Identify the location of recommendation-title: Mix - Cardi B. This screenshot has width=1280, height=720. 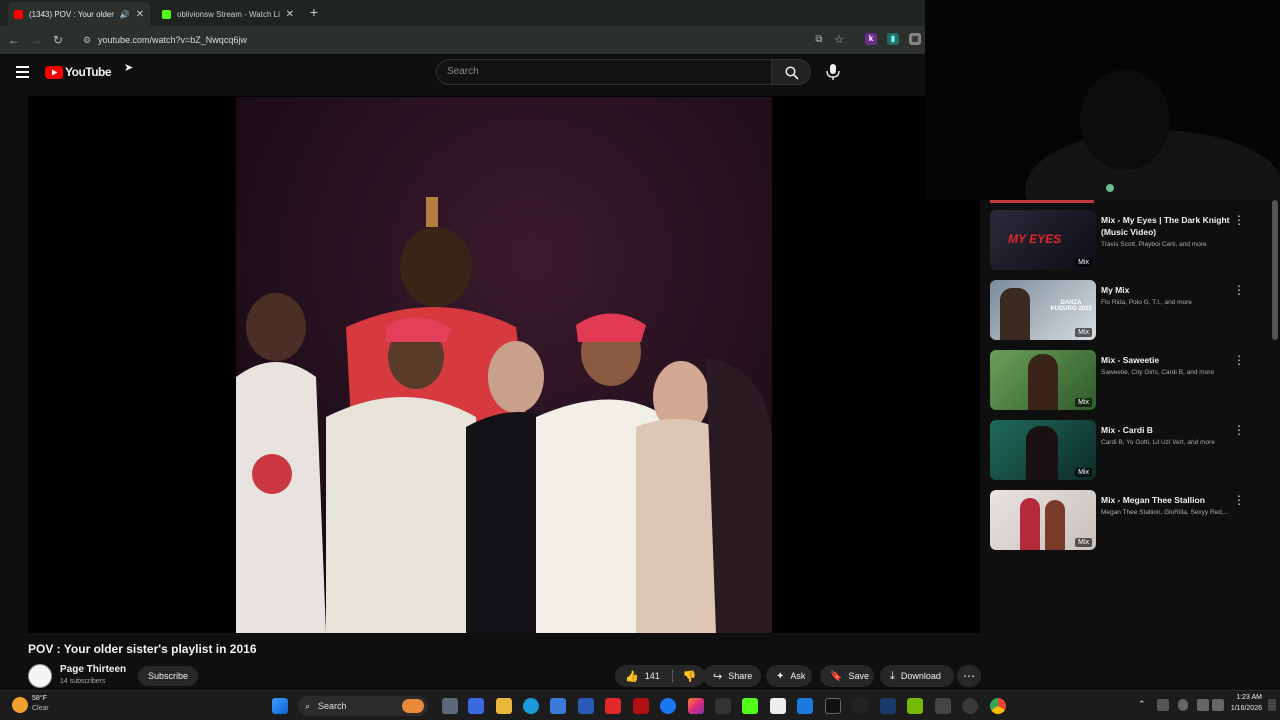
(1168, 430).